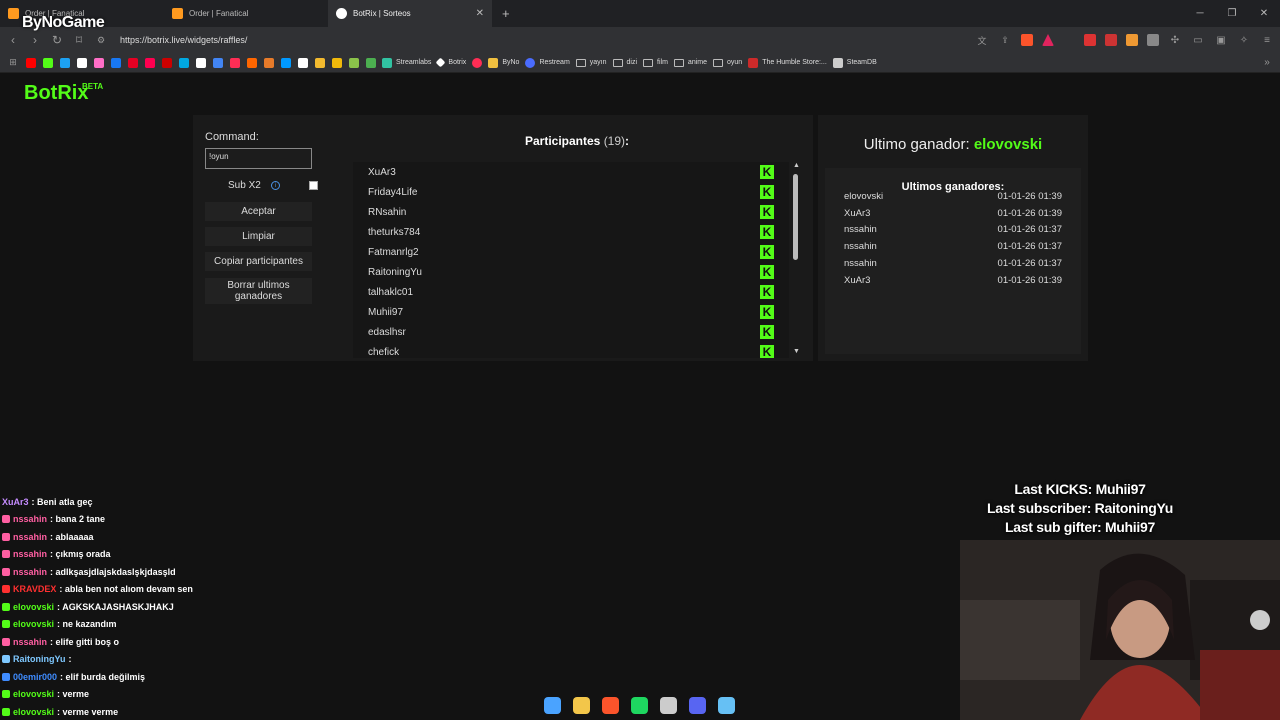 Image resolution: width=1280 pixels, height=720 pixels. Describe the element at coordinates (610, 705) in the screenshot. I see `brave-icon` at that location.